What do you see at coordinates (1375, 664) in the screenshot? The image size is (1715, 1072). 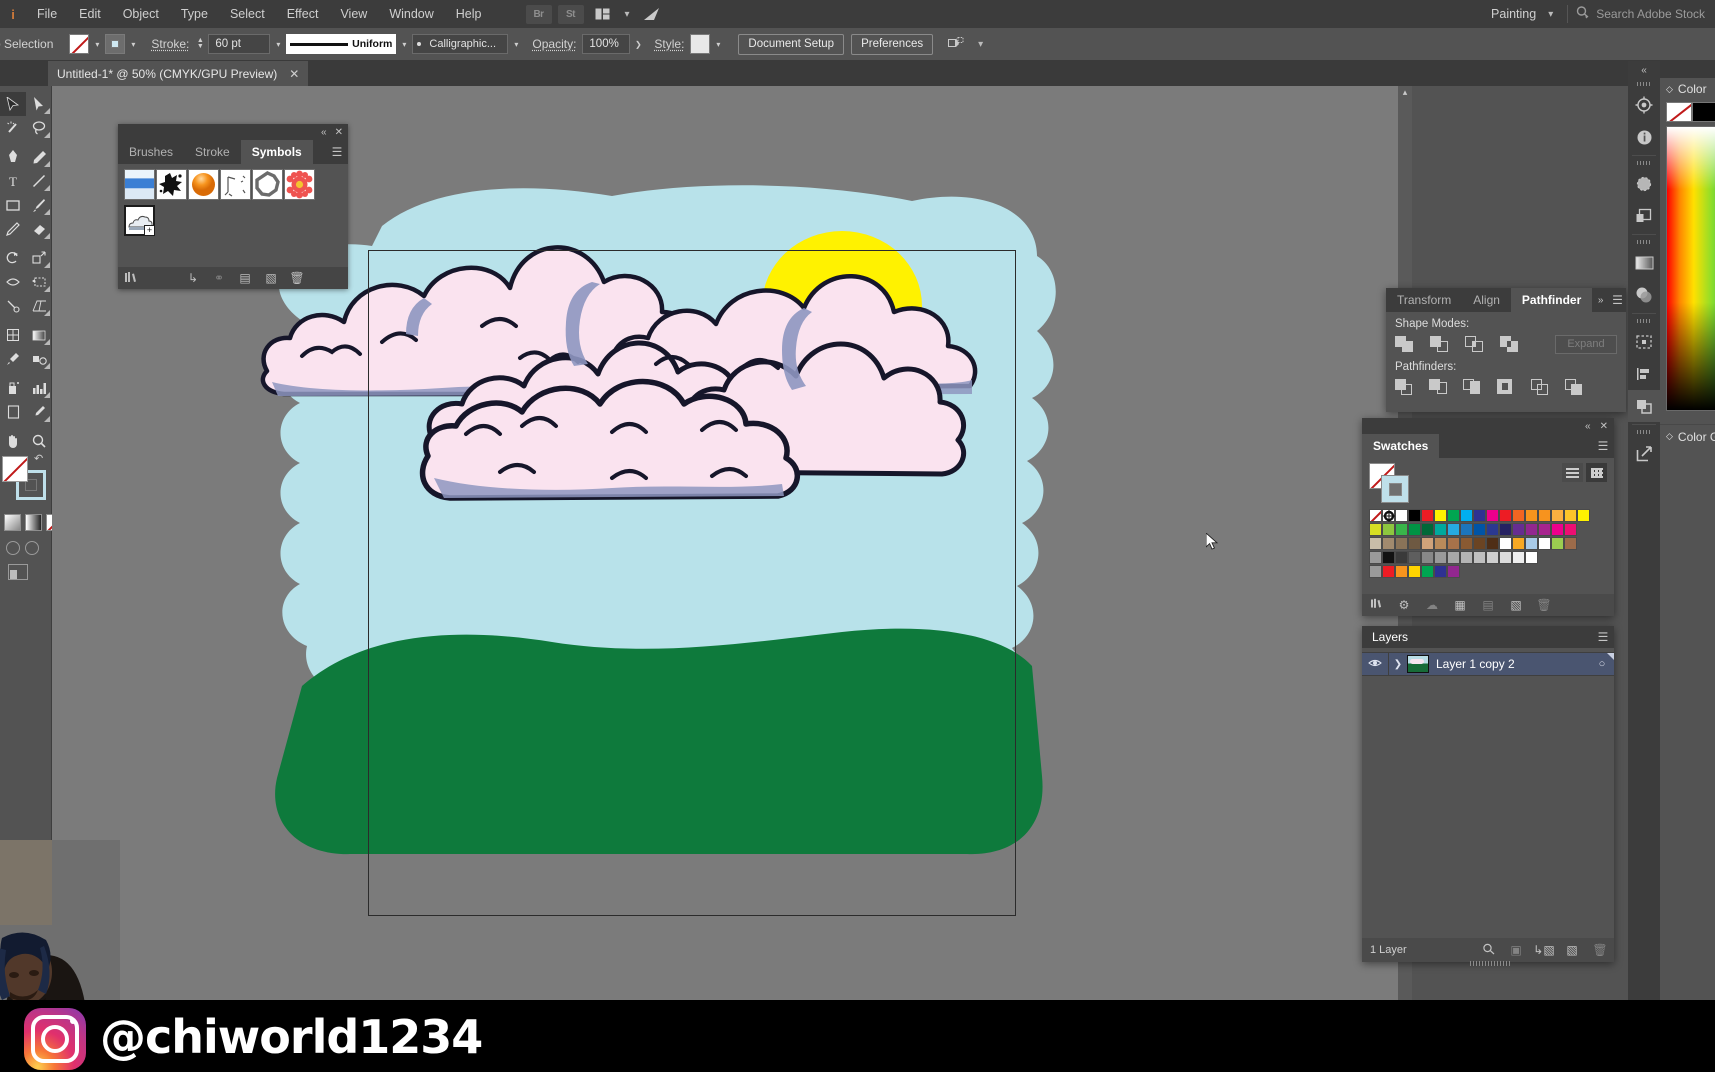 I see `eye-icon` at bounding box center [1375, 664].